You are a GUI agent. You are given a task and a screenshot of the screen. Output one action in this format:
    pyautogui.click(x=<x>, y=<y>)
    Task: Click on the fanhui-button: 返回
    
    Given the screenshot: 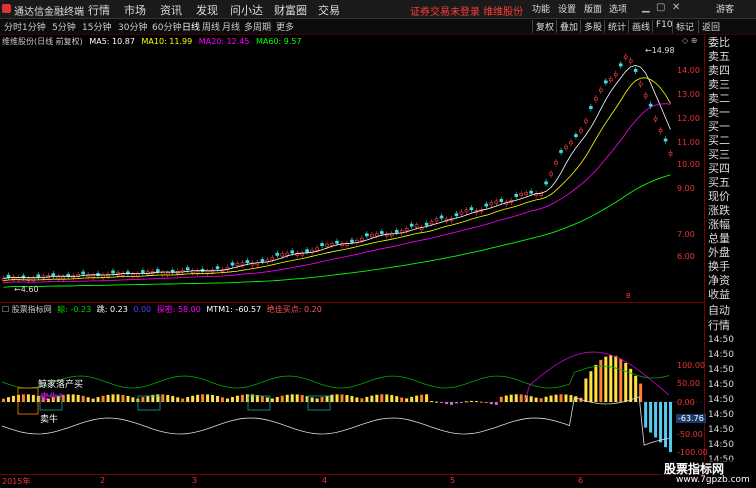 What is the action you would take?
    pyautogui.click(x=709, y=26)
    